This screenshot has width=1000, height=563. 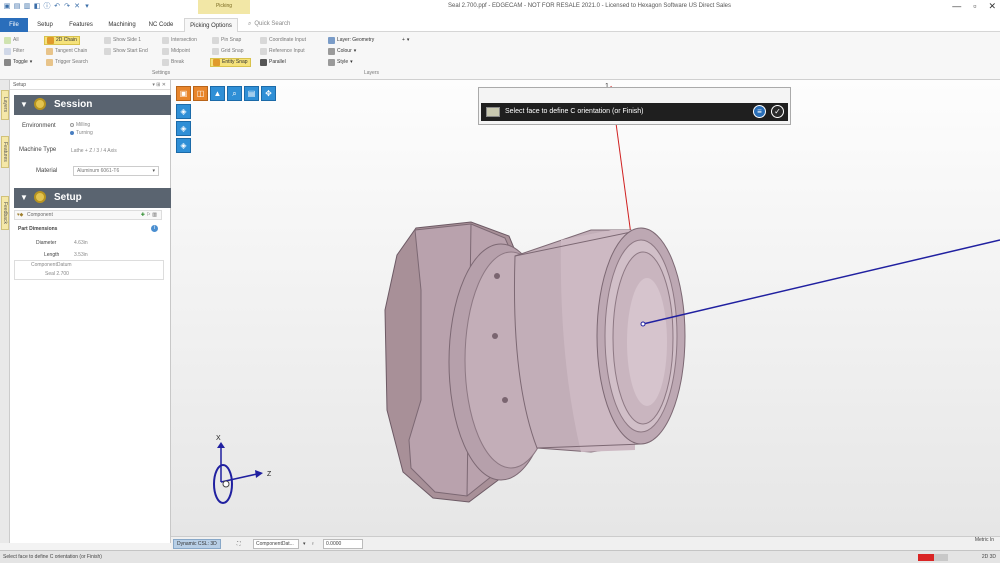 I want to click on material-label: Material, so click(x=47, y=171).